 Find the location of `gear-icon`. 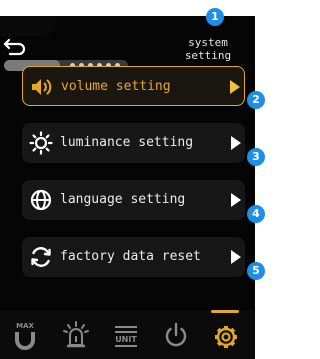

gear-icon is located at coordinates (226, 337).